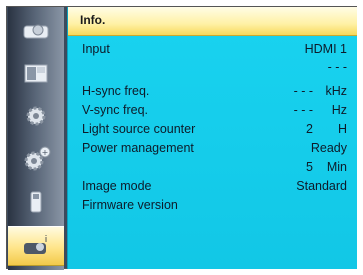  I want to click on sidebar-item-info: i, so click(36, 246).